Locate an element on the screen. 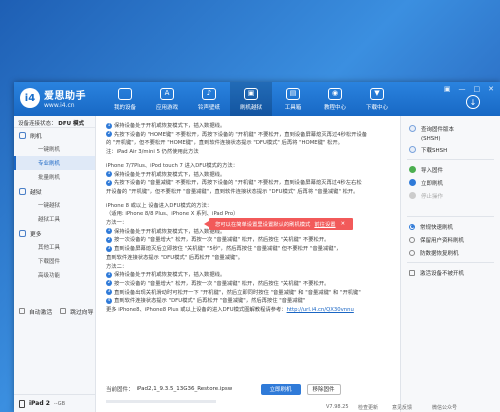 Image resolution: width=500 pixels, height=412 pixels. query-shsh-button: 查询固件版本 is located at coordinates (450, 128).